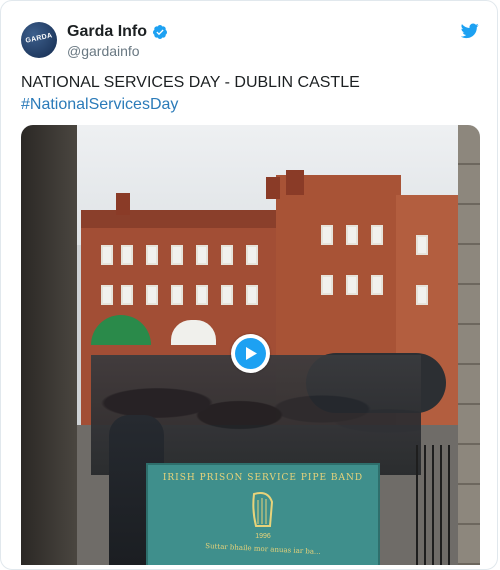 The image size is (500, 570). I want to click on stone-archway-left, so click(49, 345).